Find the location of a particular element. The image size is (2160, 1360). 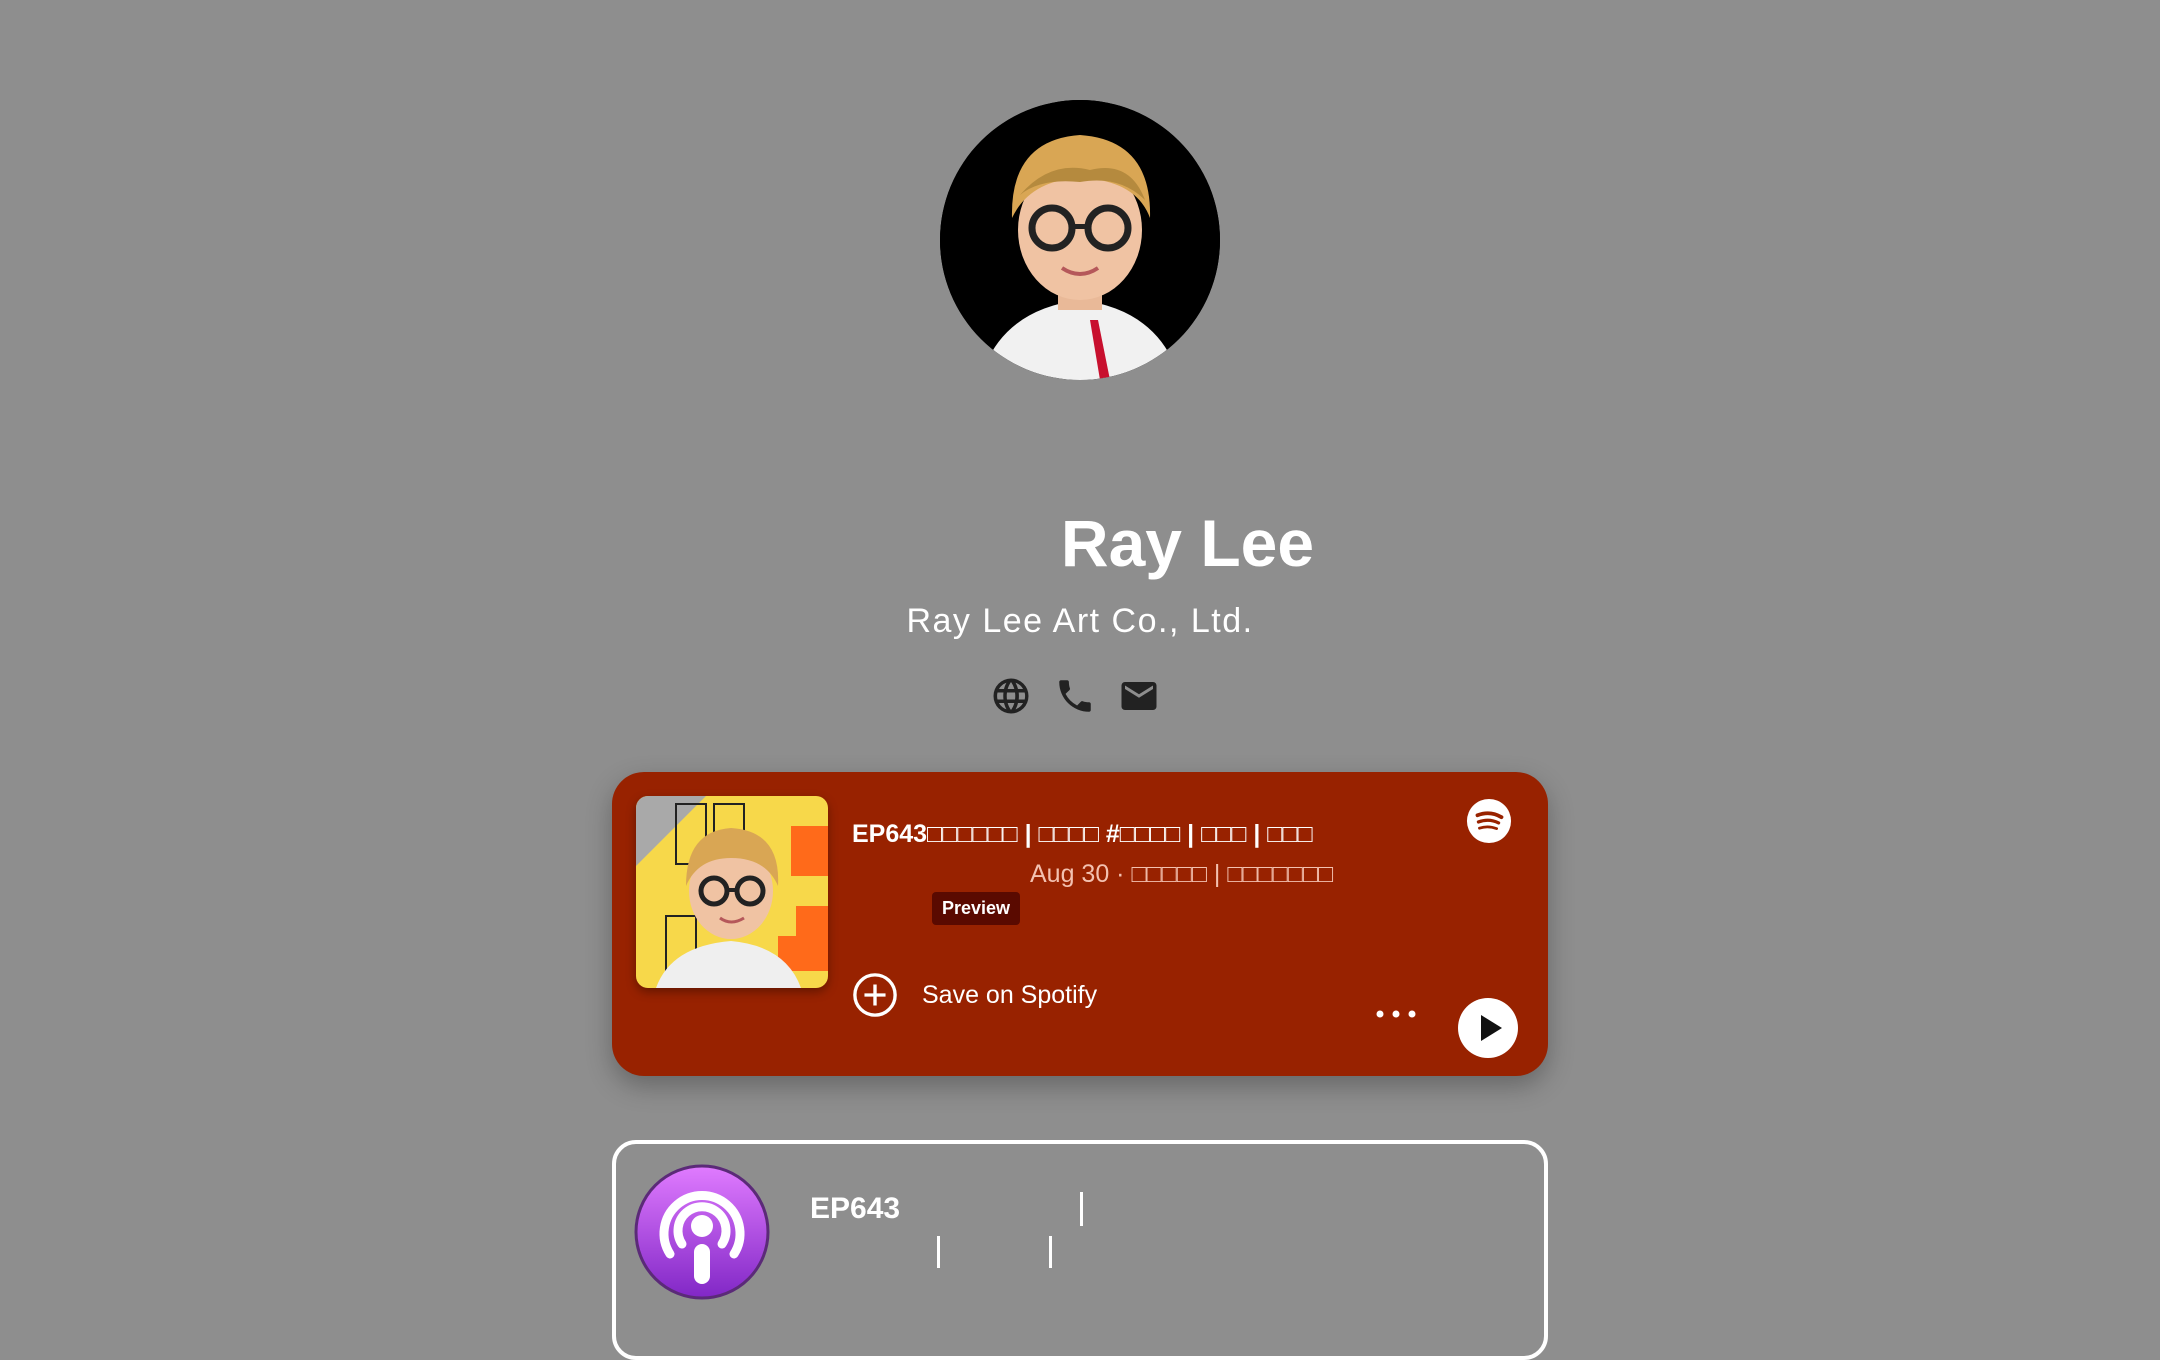

apple-episode-title: EP643 is located at coordinates (855, 1208).